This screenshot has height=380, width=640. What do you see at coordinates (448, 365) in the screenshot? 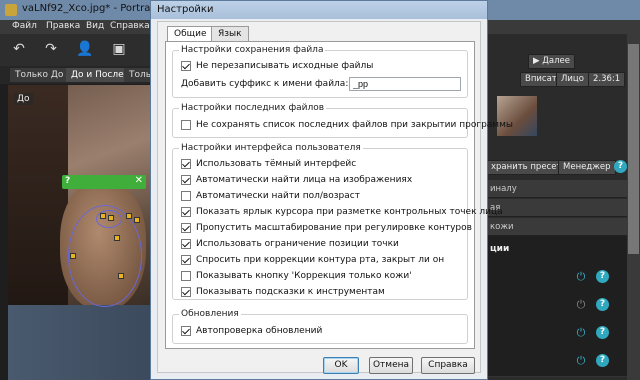
I see `help-button: Справка` at bounding box center [448, 365].